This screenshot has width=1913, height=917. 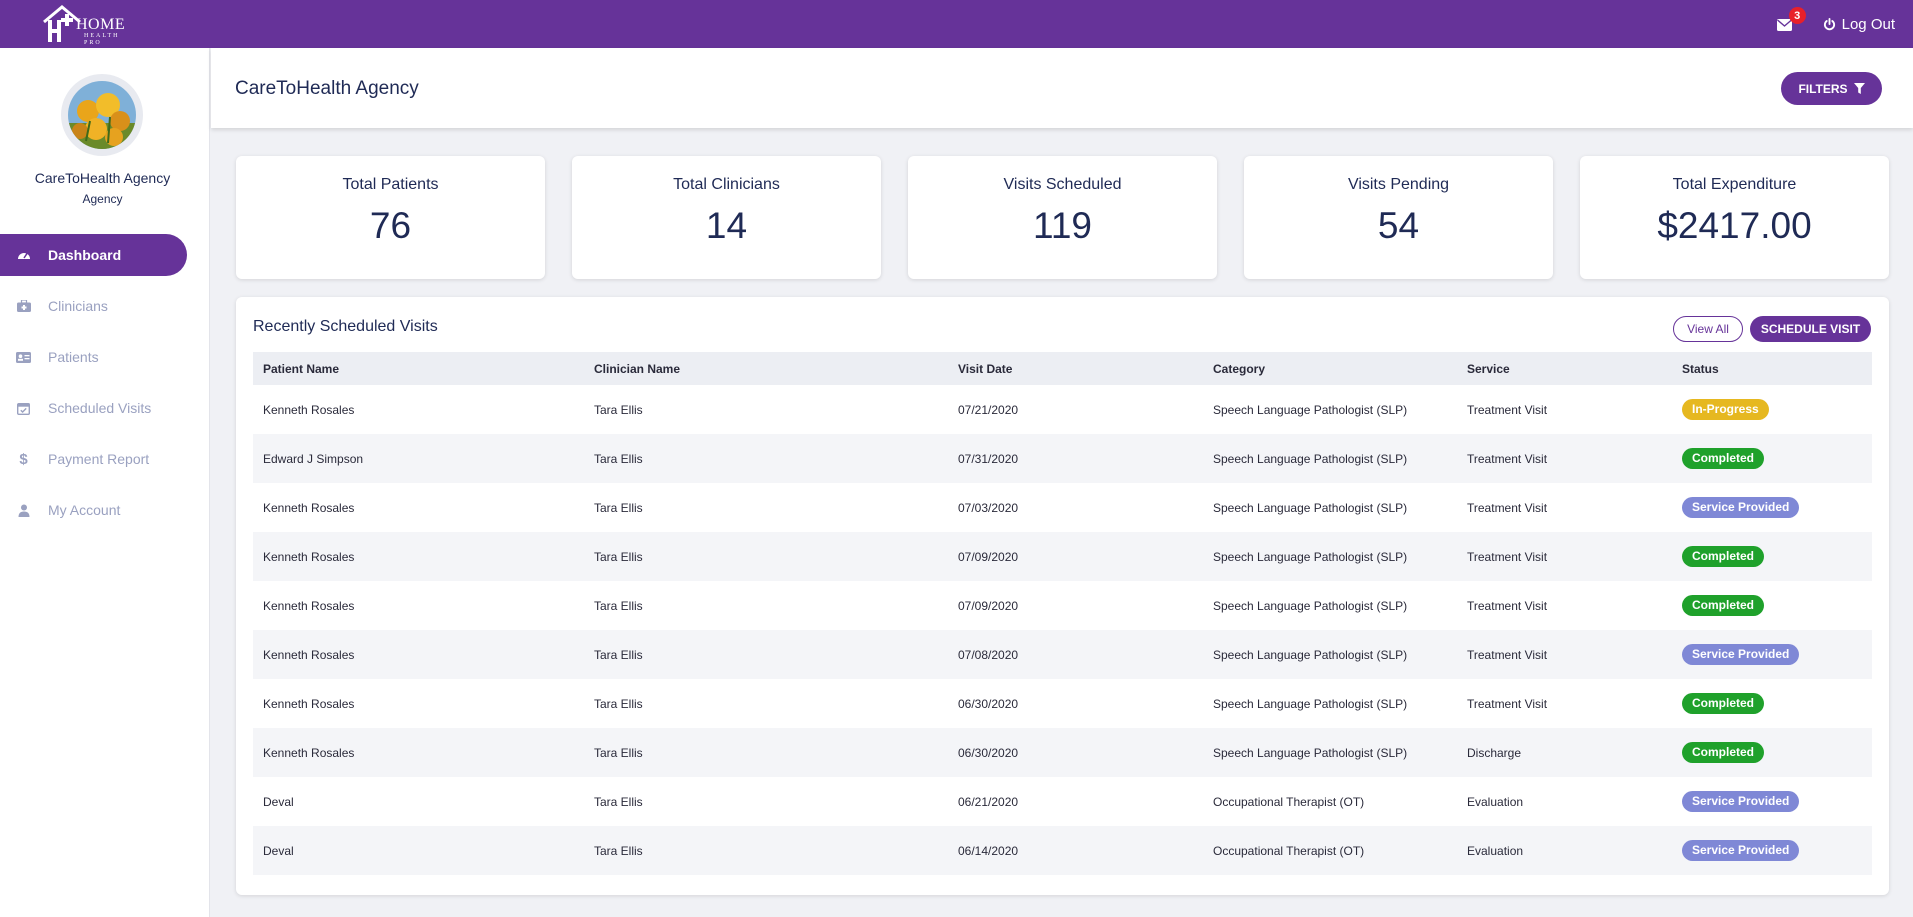 I want to click on logo-title: HOME, so click(x=101, y=24).